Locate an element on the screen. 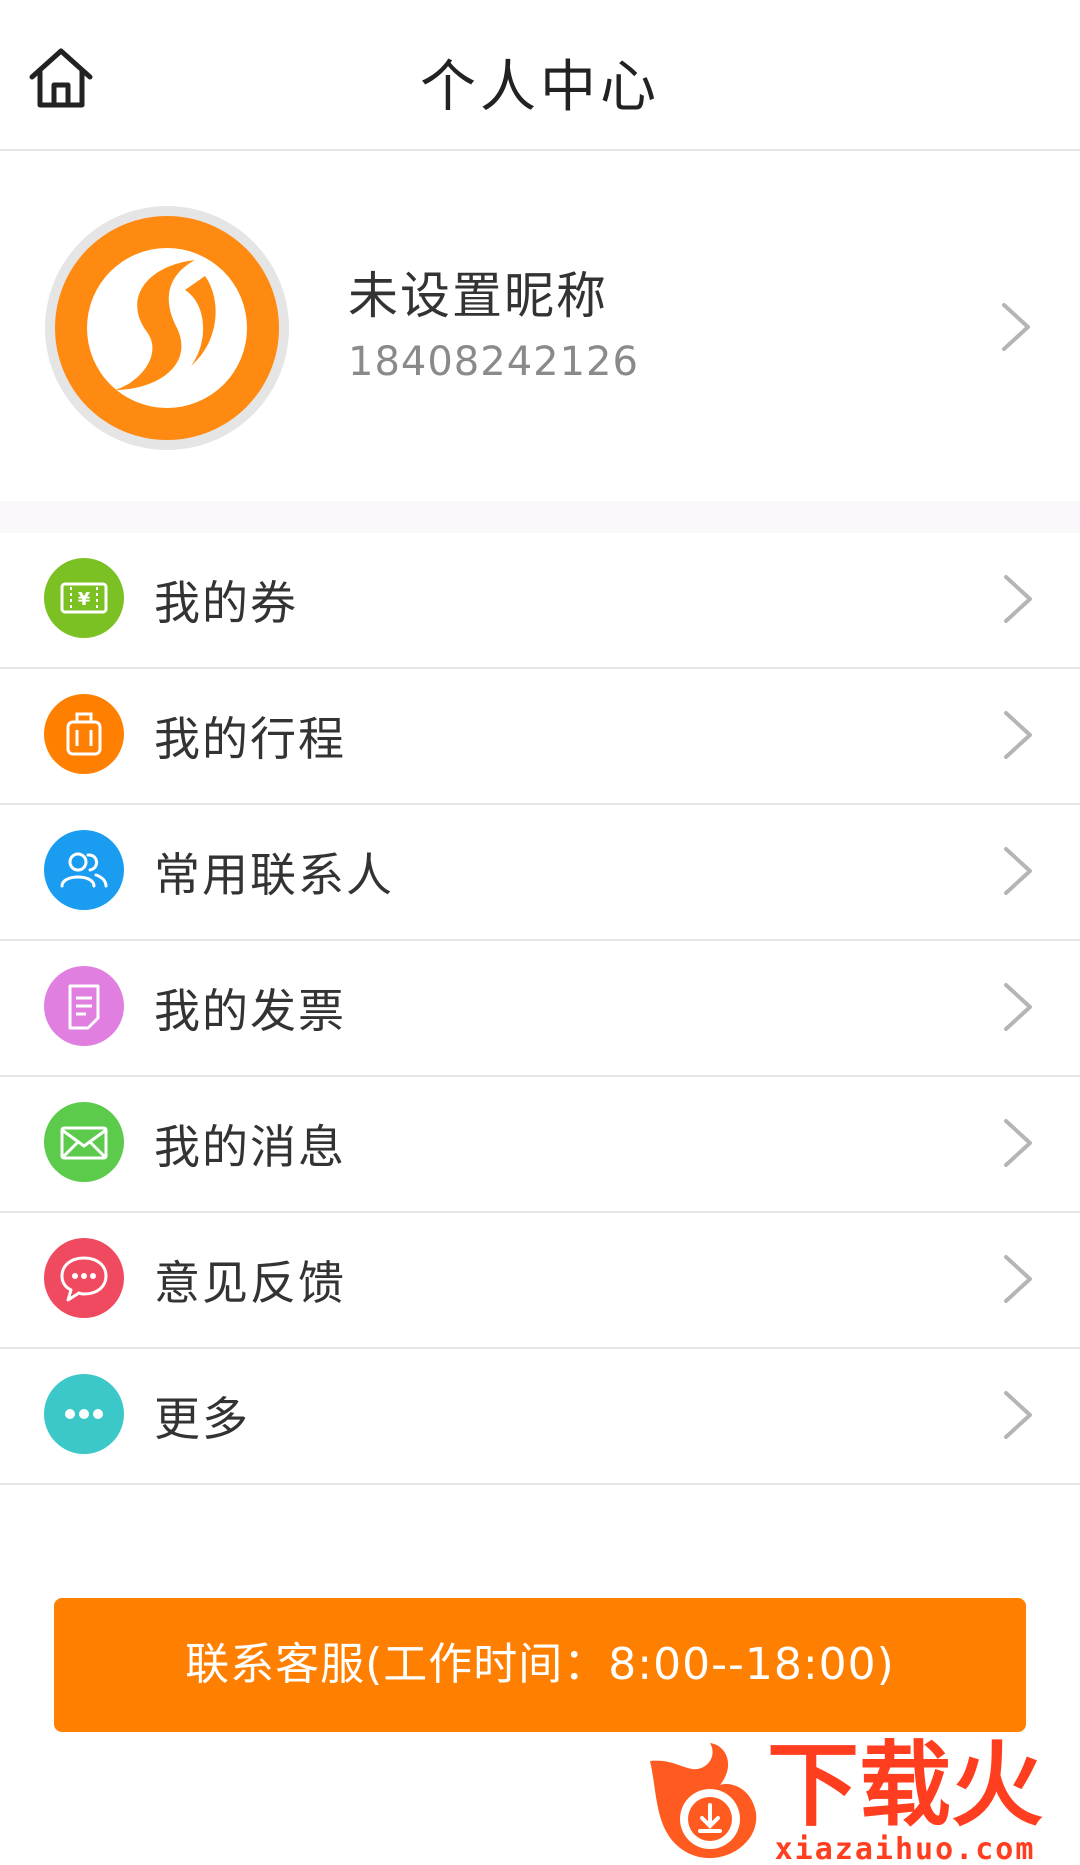  luggage-icon is located at coordinates (84, 734).